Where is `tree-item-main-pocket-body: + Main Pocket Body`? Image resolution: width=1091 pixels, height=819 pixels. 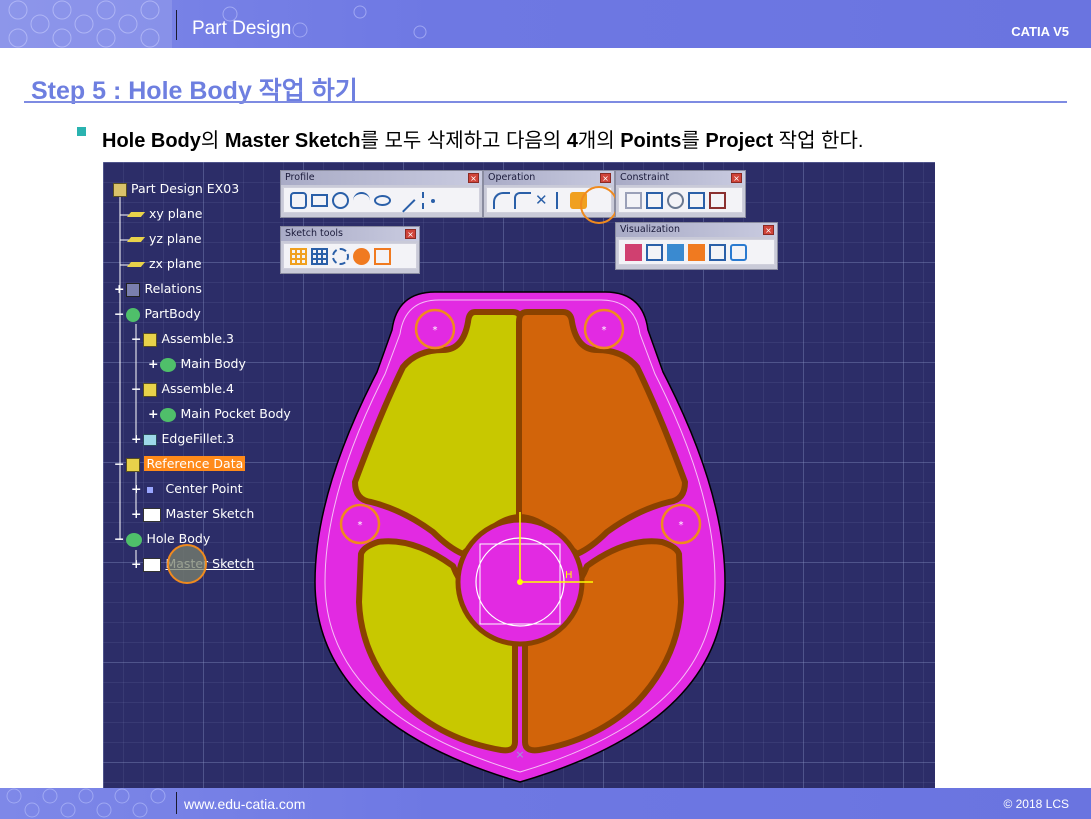 tree-item-main-pocket-body: + Main Pocket Body is located at coordinates (219, 414).